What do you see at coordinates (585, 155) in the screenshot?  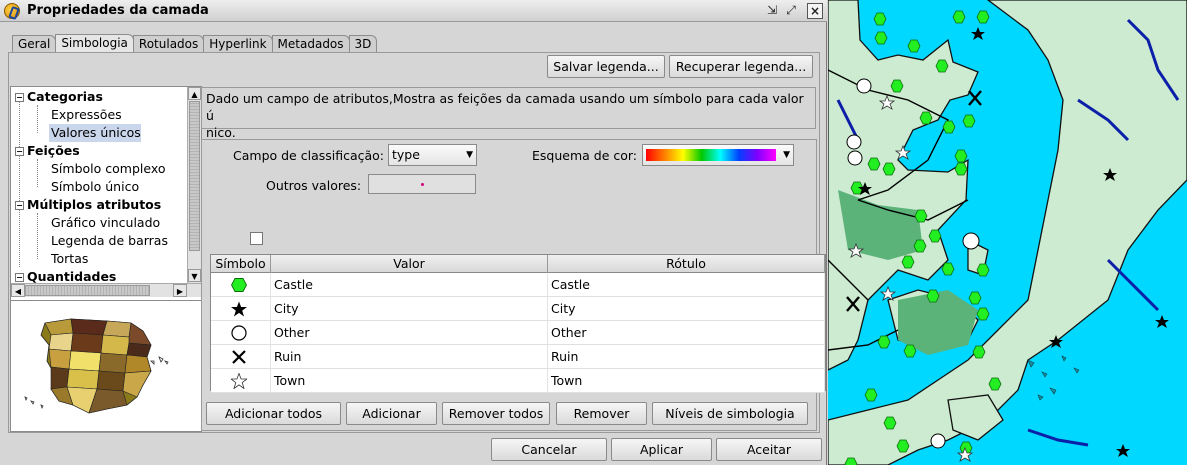 I see `color-scheme-label: Esquema de cor:` at bounding box center [585, 155].